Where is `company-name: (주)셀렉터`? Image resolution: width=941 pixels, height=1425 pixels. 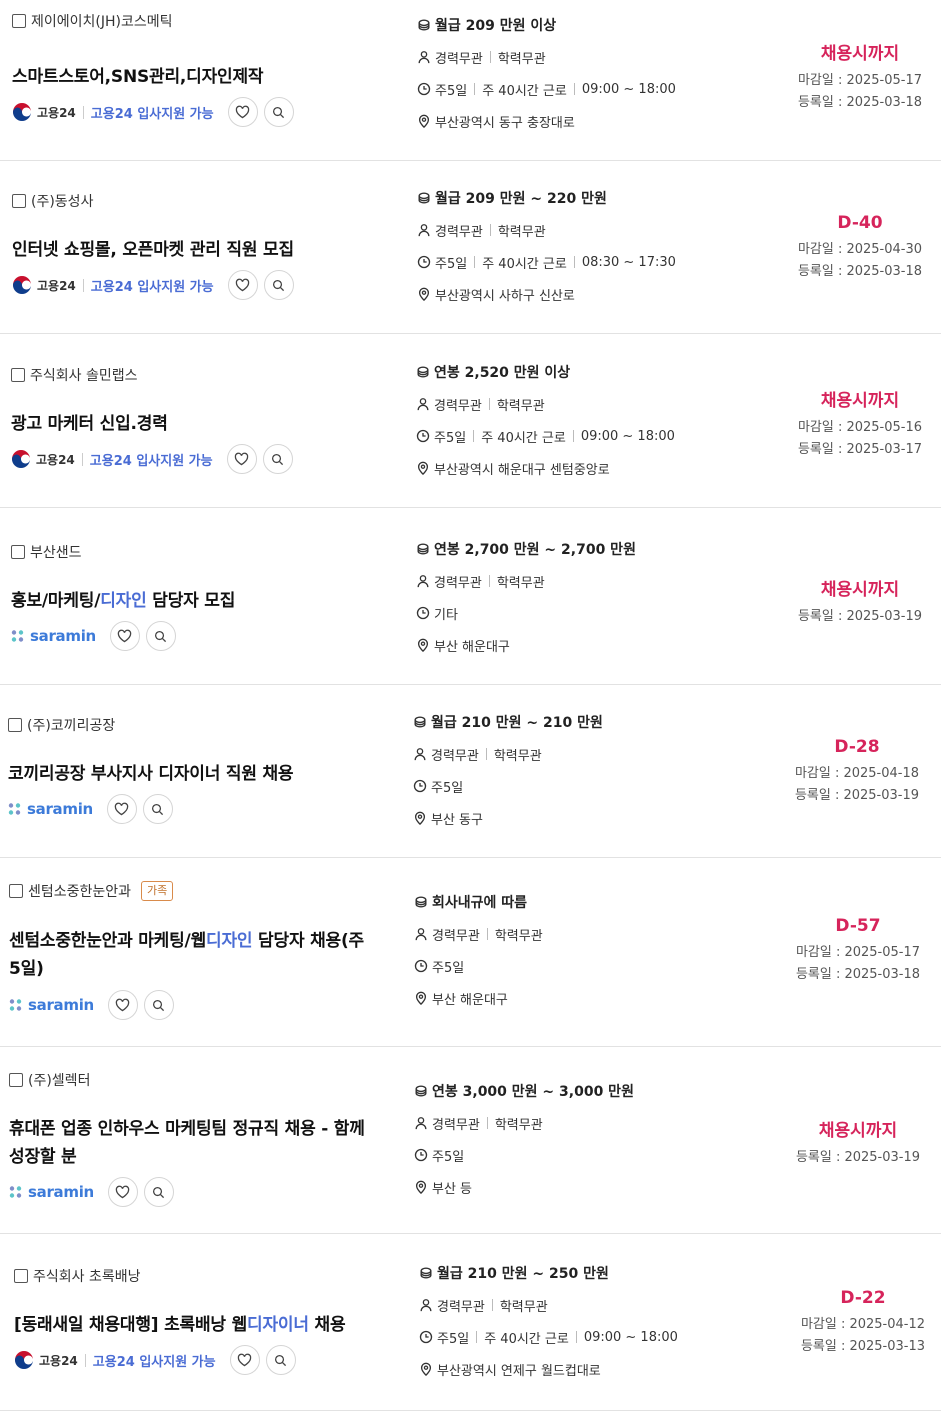
company-name: (주)셀렉터 is located at coordinates (59, 1080).